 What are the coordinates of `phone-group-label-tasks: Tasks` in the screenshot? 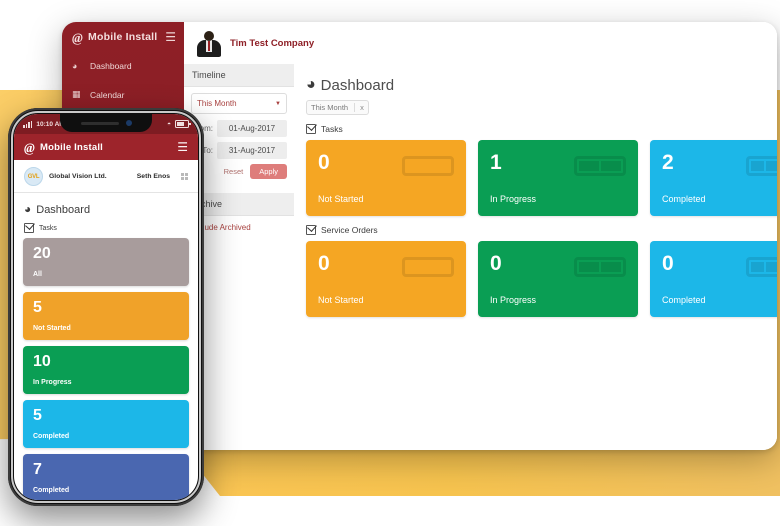 It's located at (106, 229).